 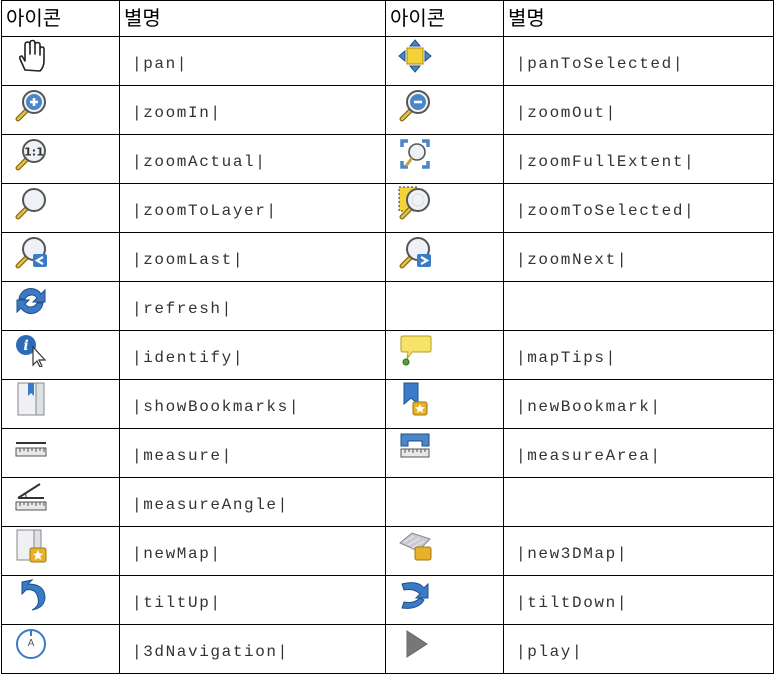 I want to click on alias-text: |tiltUp|, so click(x=177, y=603).